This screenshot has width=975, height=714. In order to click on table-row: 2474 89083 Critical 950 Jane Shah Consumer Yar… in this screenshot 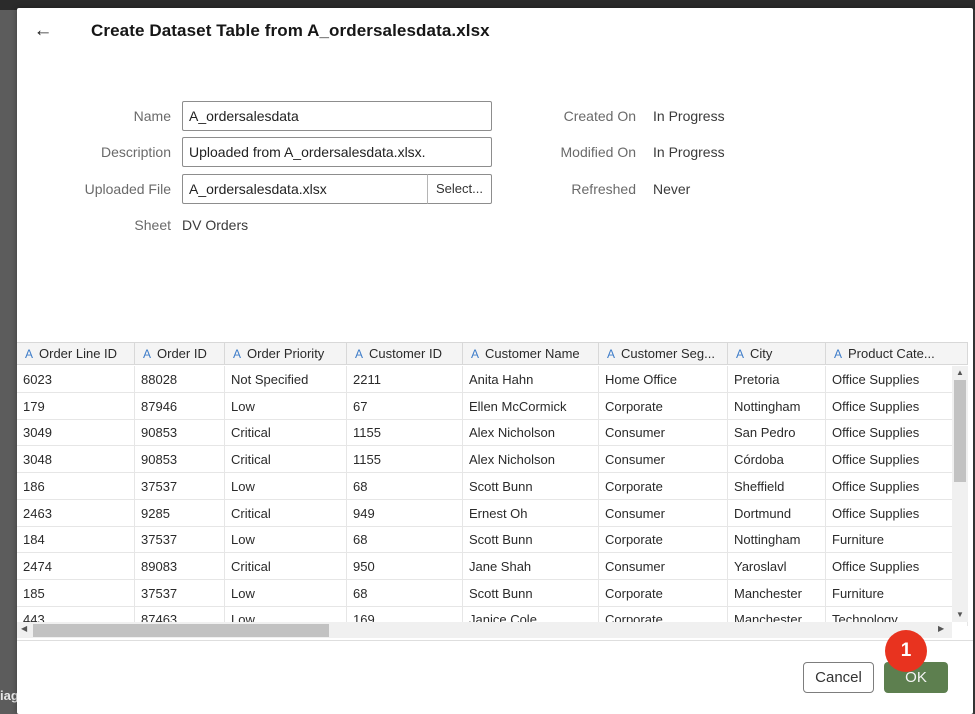, I will do `click(492, 566)`.